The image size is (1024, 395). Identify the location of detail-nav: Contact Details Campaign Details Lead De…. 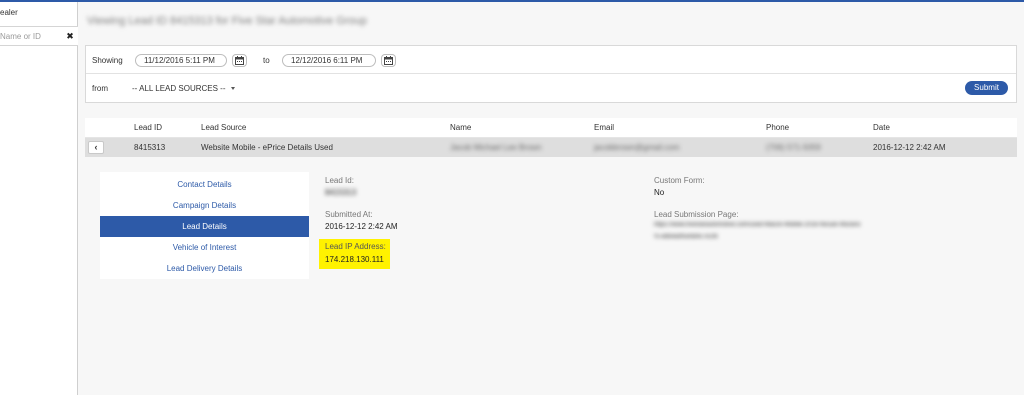
(204, 225).